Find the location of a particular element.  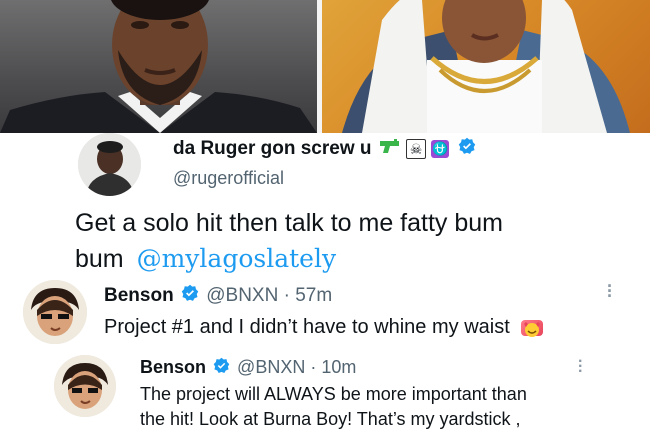

smiling-face-with-hearts-icon is located at coordinates (532, 328).